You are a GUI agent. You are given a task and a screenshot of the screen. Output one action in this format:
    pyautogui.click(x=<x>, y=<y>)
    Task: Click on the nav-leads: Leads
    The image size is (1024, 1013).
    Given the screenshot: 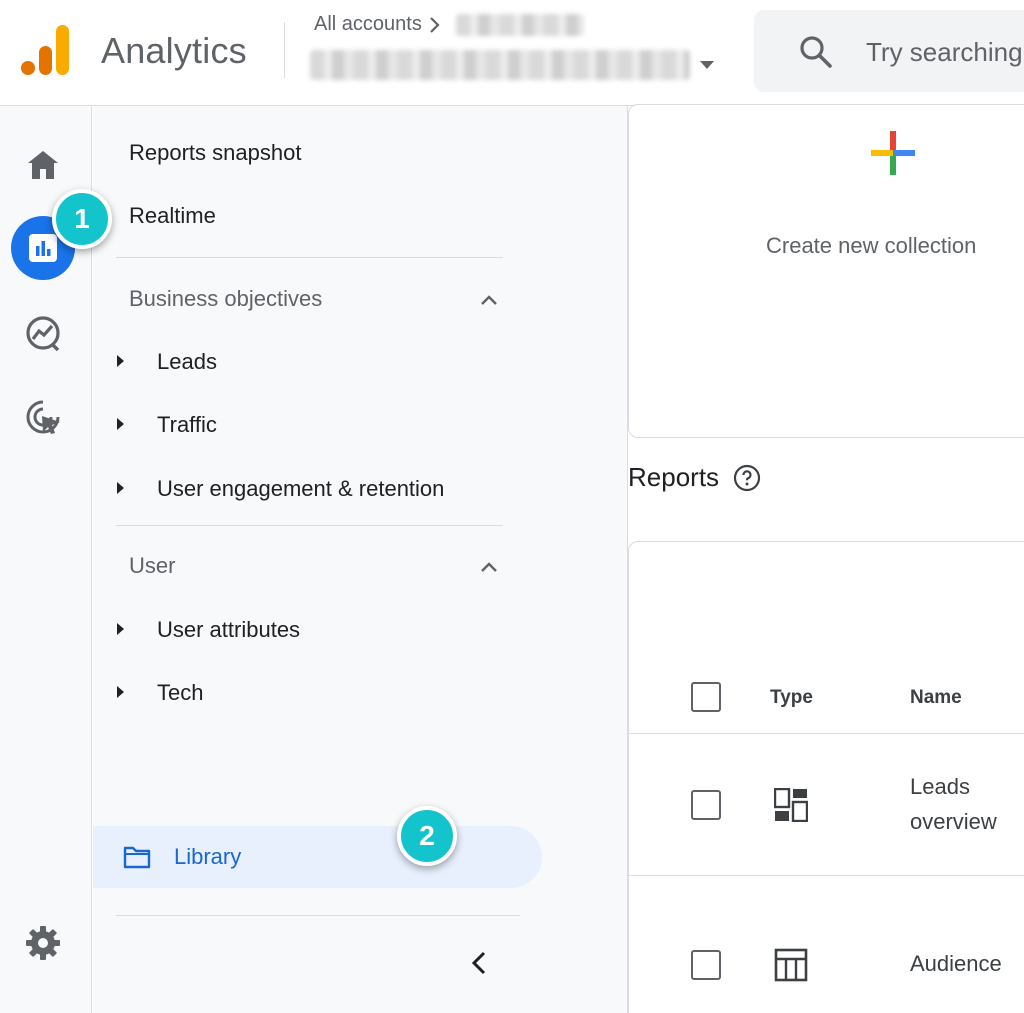 What is the action you would take?
    pyautogui.click(x=187, y=362)
    